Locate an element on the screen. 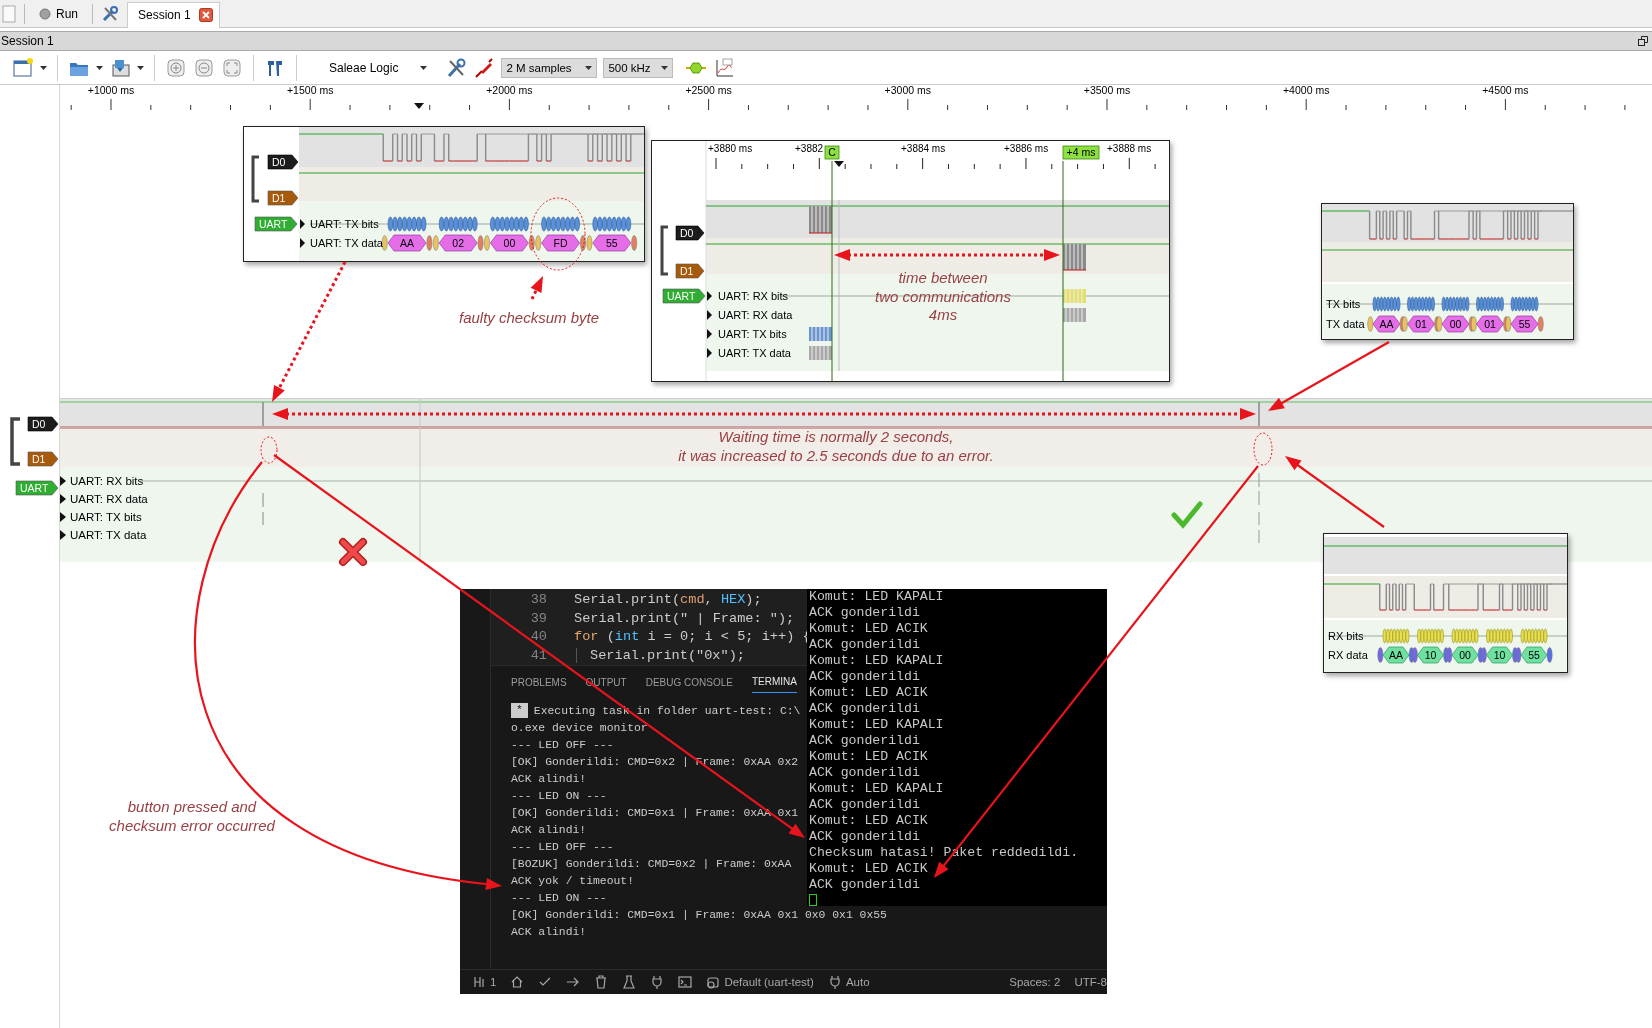 The image size is (1652, 1028). ruler-label: +3888 ms is located at coordinates (1129, 148).